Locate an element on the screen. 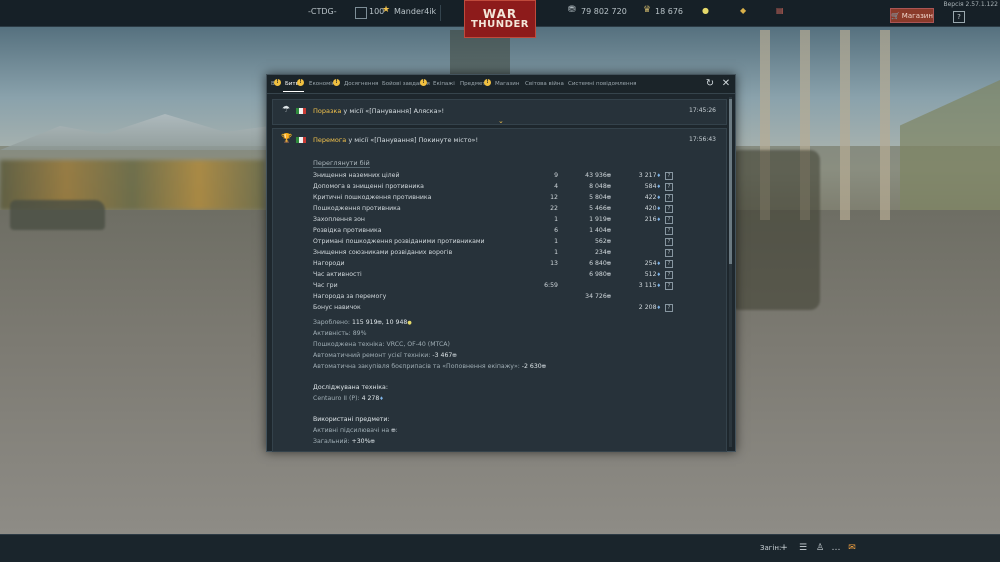 The image size is (1000, 562). tab-label: Екіпажі is located at coordinates (444, 84).